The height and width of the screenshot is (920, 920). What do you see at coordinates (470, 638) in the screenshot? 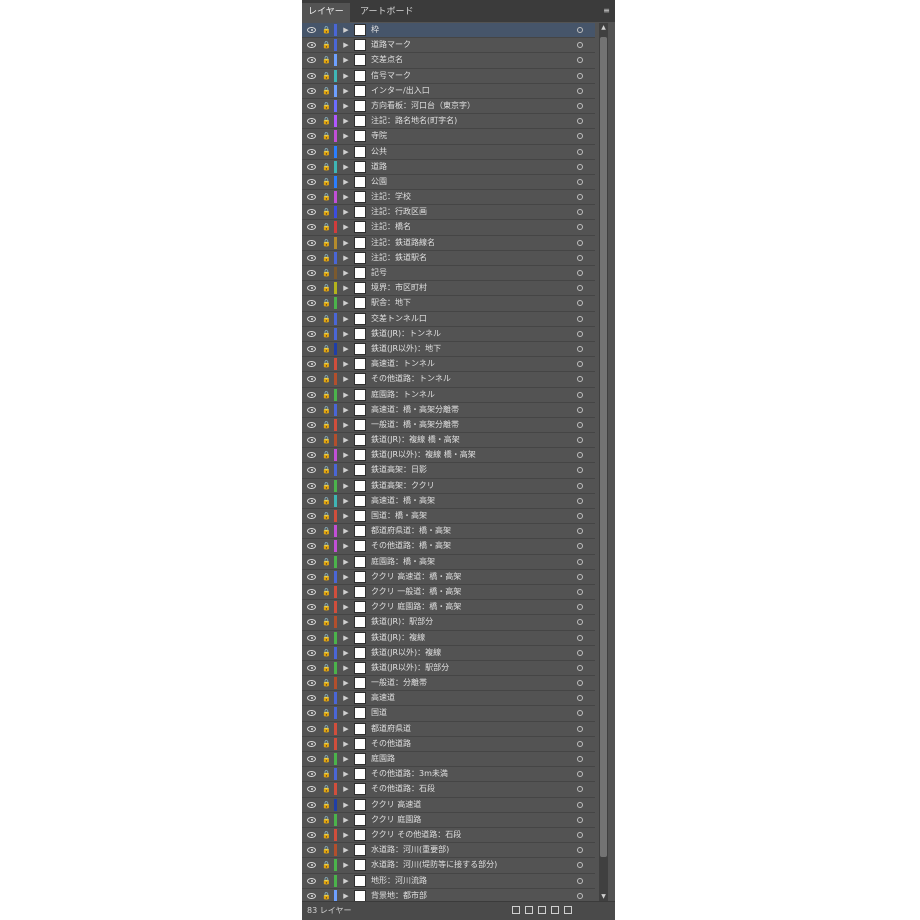
I see `layer-name: 鉄道(JR)：複線` at bounding box center [470, 638].